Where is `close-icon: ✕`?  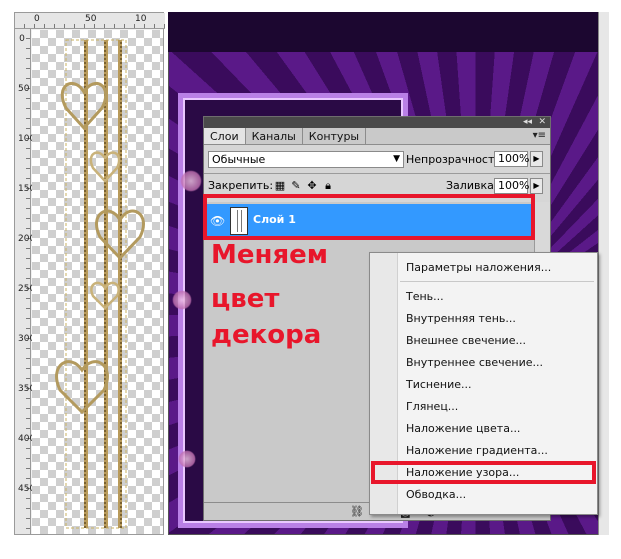
close-icon: ✕ is located at coordinates (542, 122).